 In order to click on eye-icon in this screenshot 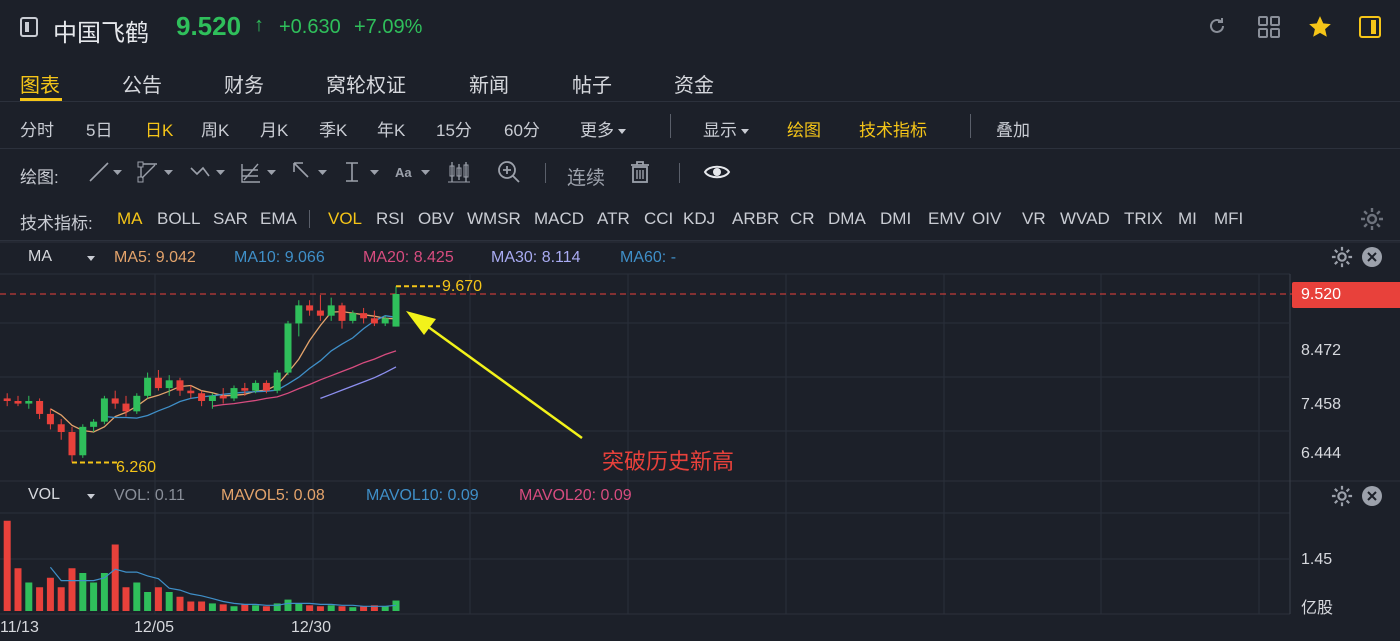, I will do `click(717, 174)`.